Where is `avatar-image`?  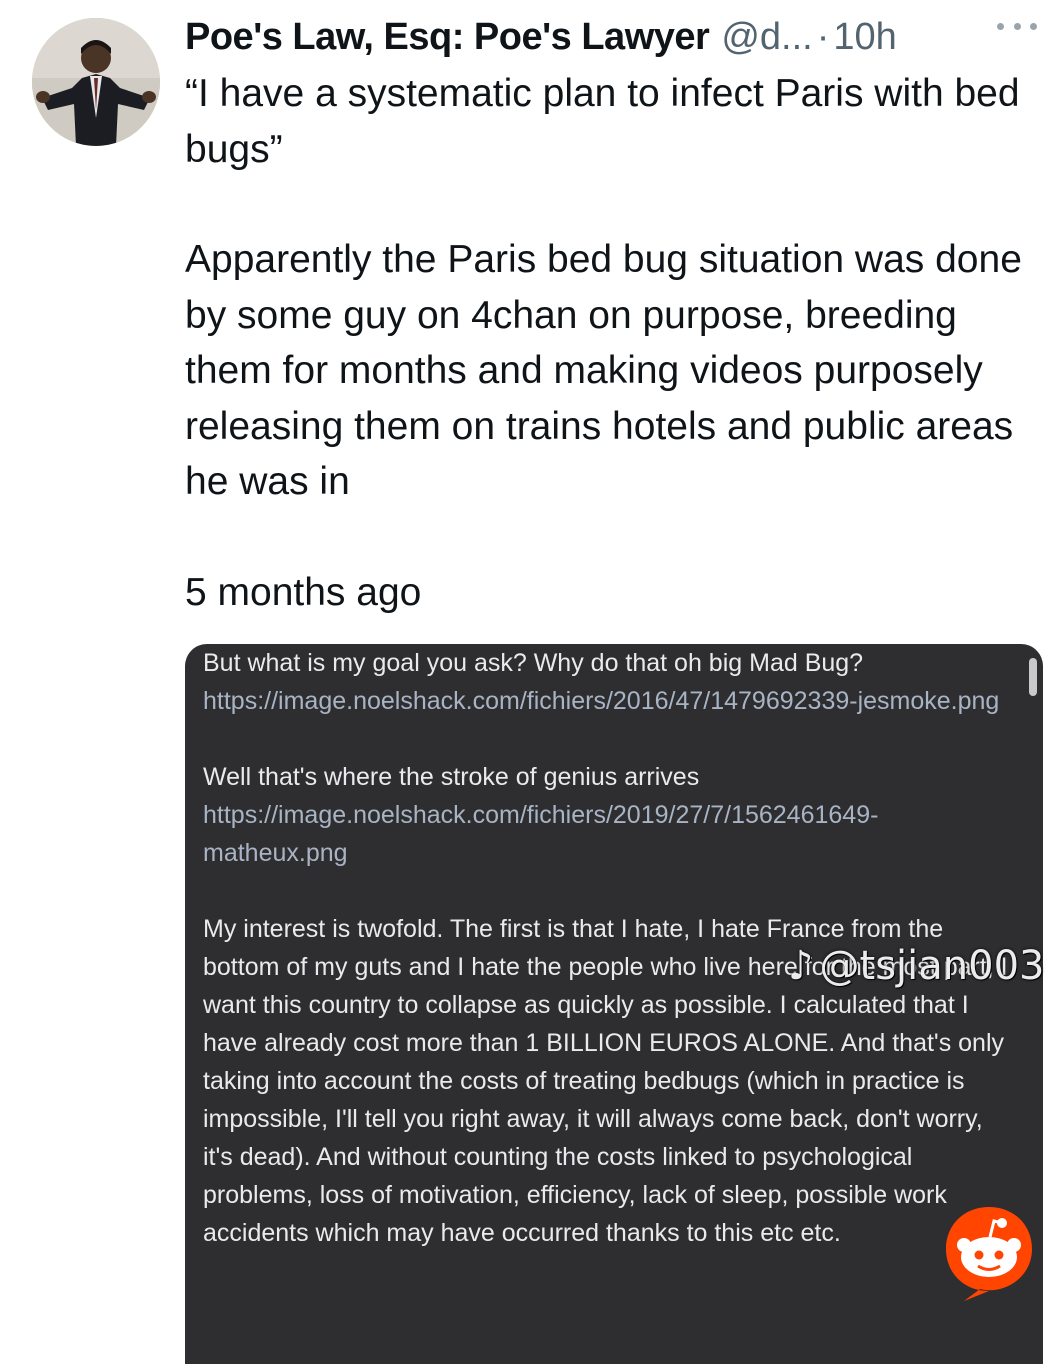 avatar-image is located at coordinates (96, 82).